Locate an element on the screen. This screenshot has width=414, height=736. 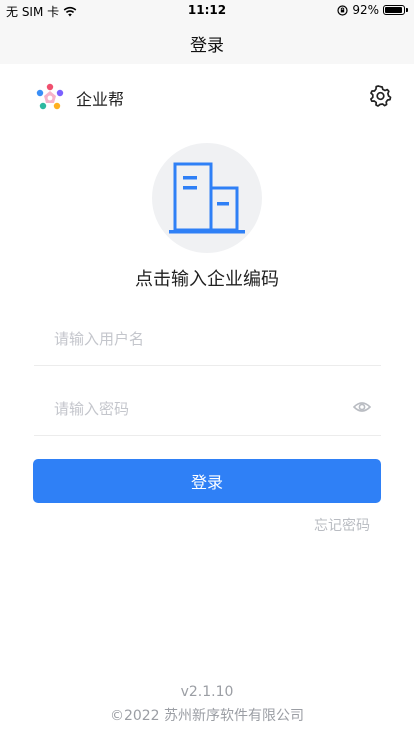
username-input is located at coordinates (199, 339).